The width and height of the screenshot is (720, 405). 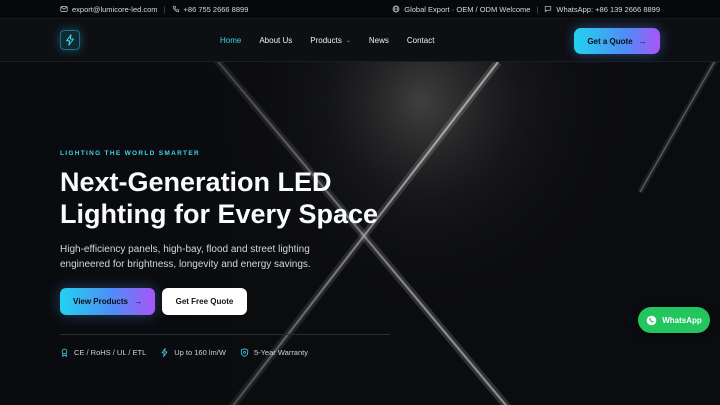 What do you see at coordinates (275, 40) in the screenshot?
I see `nav-item-about: About Us` at bounding box center [275, 40].